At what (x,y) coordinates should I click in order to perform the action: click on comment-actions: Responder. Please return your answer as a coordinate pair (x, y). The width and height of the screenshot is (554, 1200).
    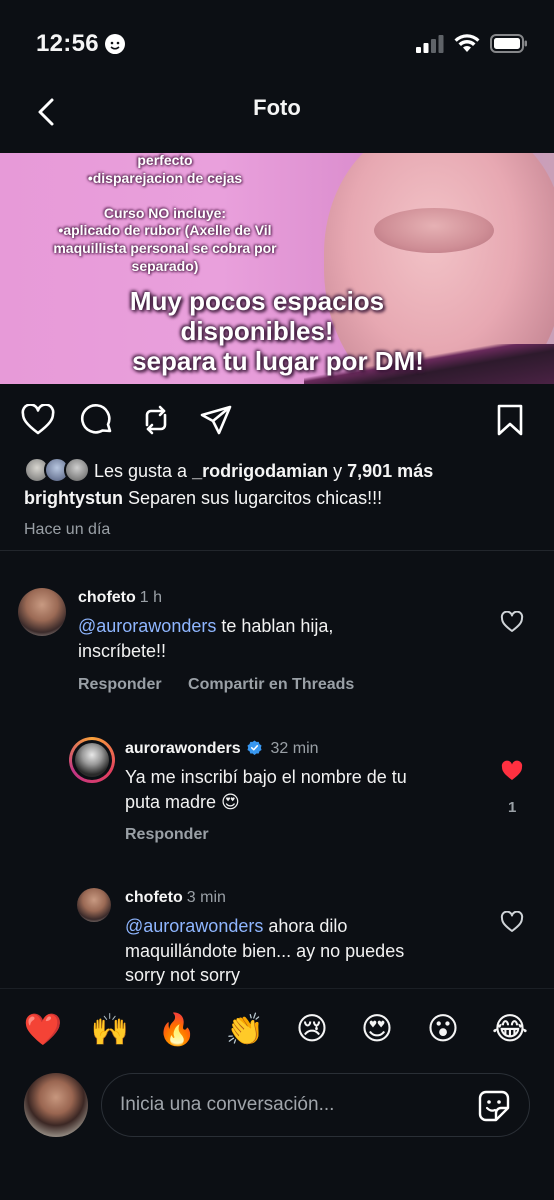
    Looking at the image, I should click on (167, 835).